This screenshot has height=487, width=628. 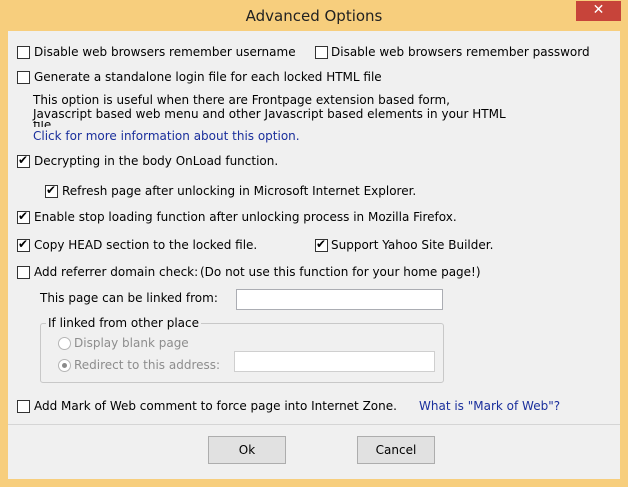 What do you see at coordinates (412, 245) in the screenshot?
I see `support-yahoo-label: Support Yahoo Site Builder.` at bounding box center [412, 245].